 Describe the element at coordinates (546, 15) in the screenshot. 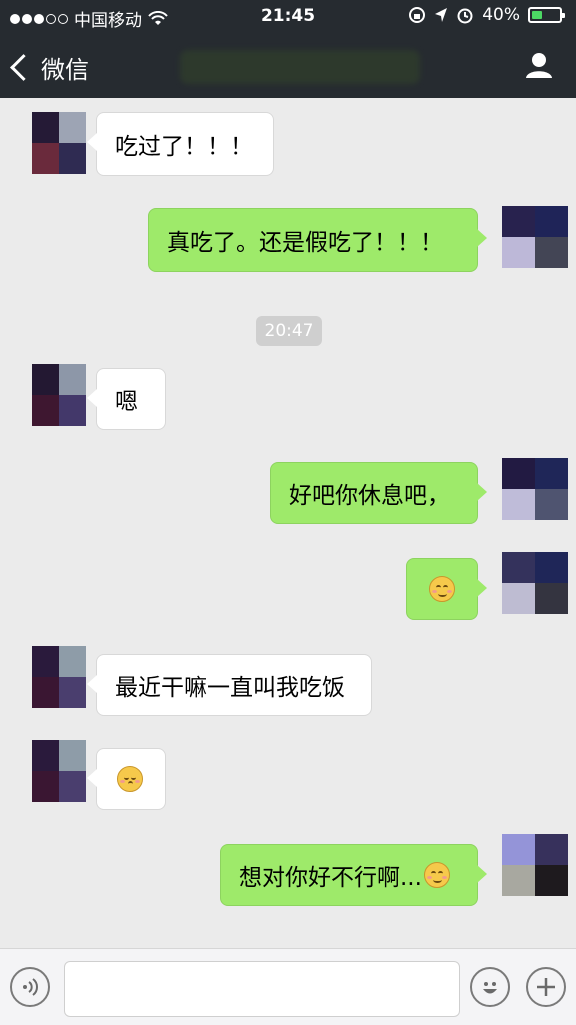

I see `battery-icon` at that location.